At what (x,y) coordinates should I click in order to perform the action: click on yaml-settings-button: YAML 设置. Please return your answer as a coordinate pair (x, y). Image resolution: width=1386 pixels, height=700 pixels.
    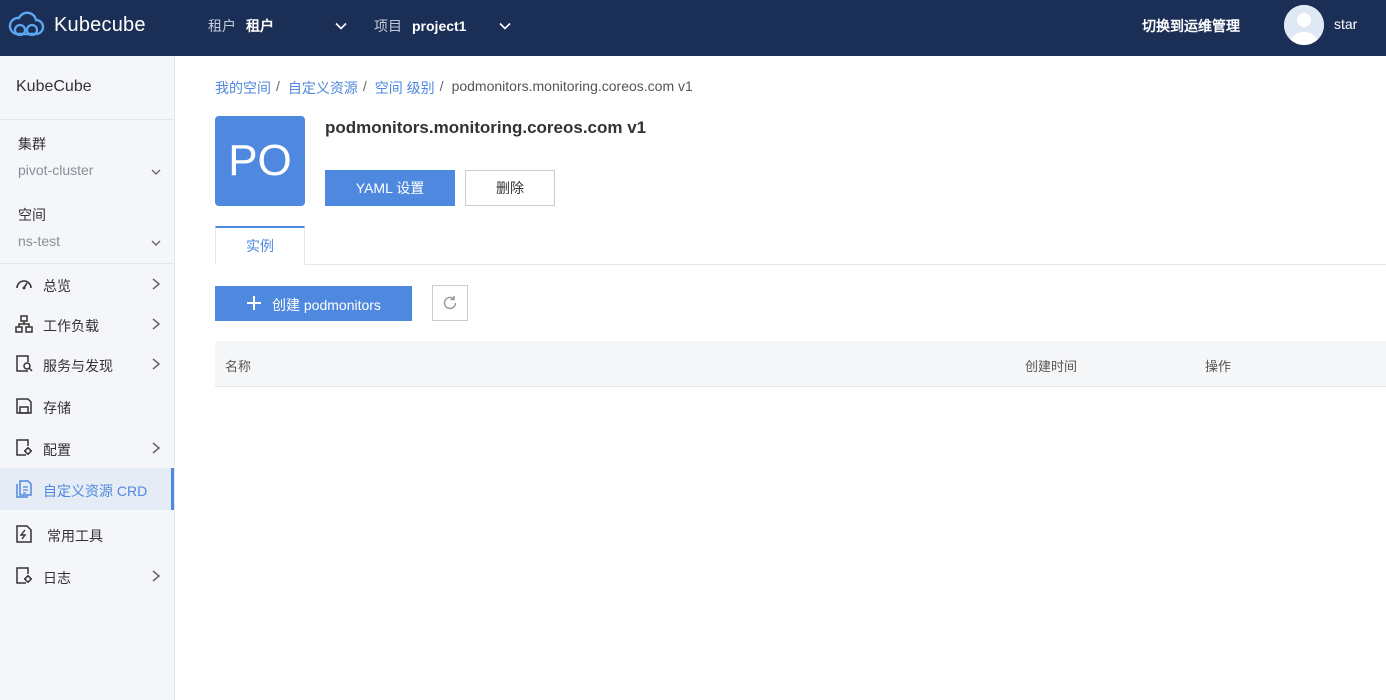
    Looking at the image, I should click on (390, 188).